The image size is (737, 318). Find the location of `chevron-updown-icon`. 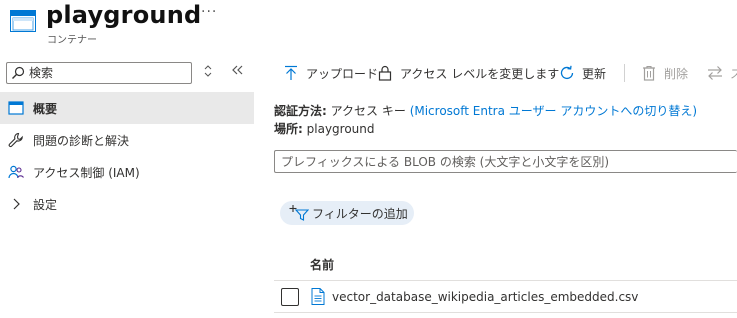

chevron-updown-icon is located at coordinates (208, 71).